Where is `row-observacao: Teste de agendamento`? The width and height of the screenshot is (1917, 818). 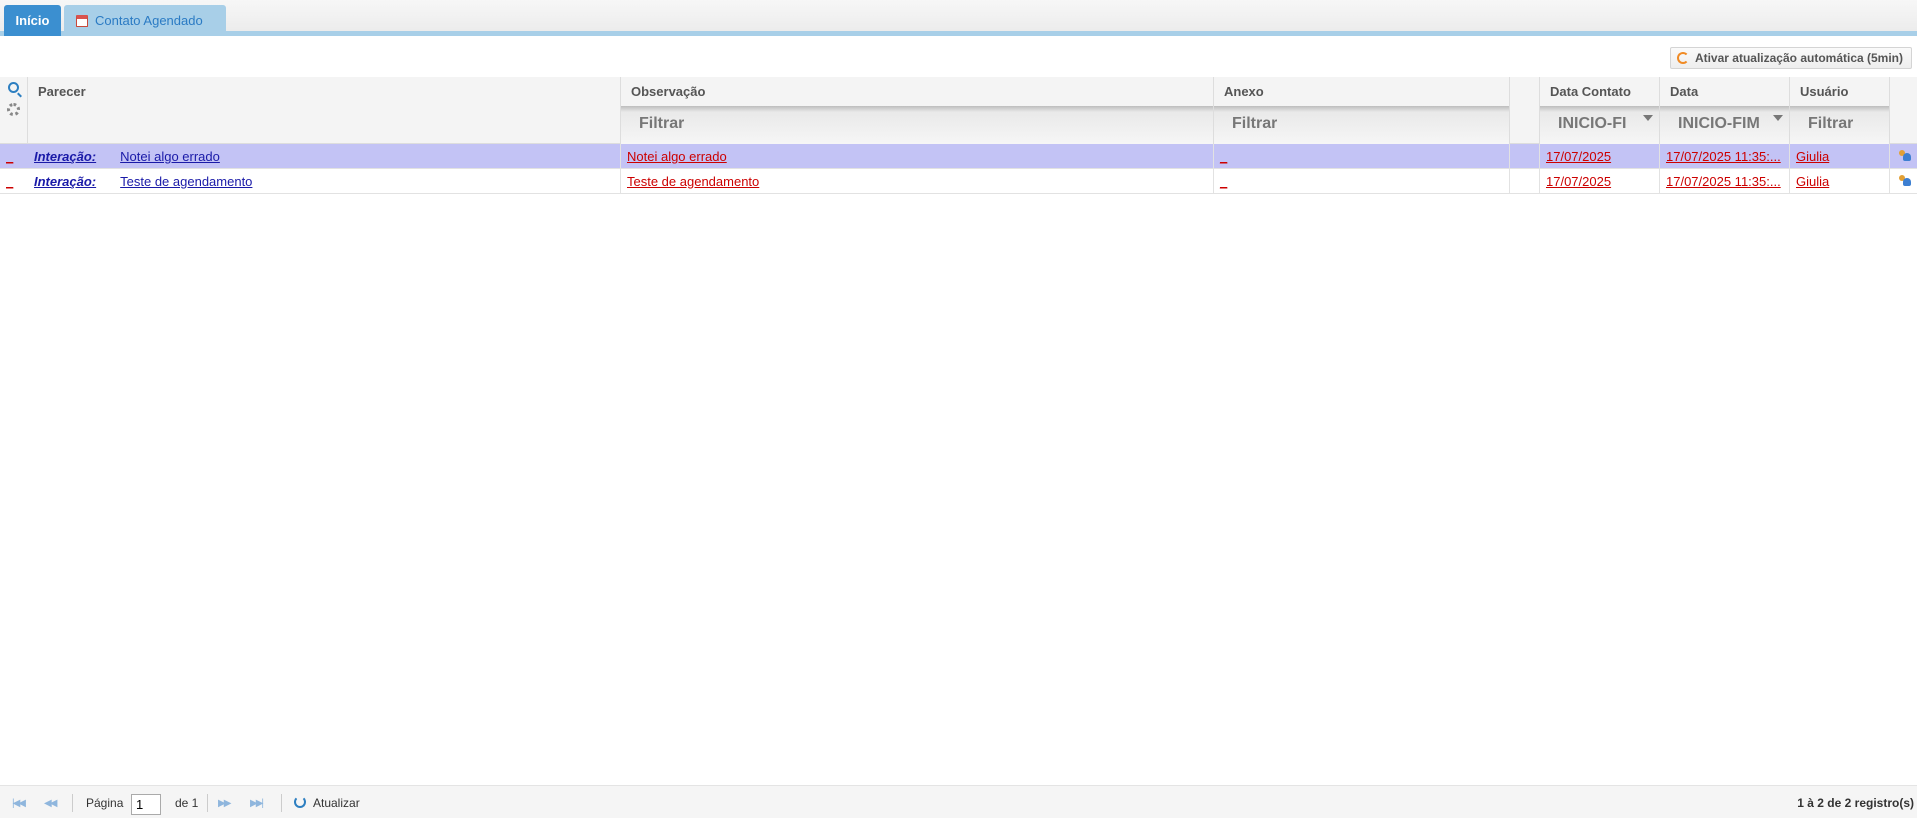 row-observacao: Teste de agendamento is located at coordinates (917, 181).